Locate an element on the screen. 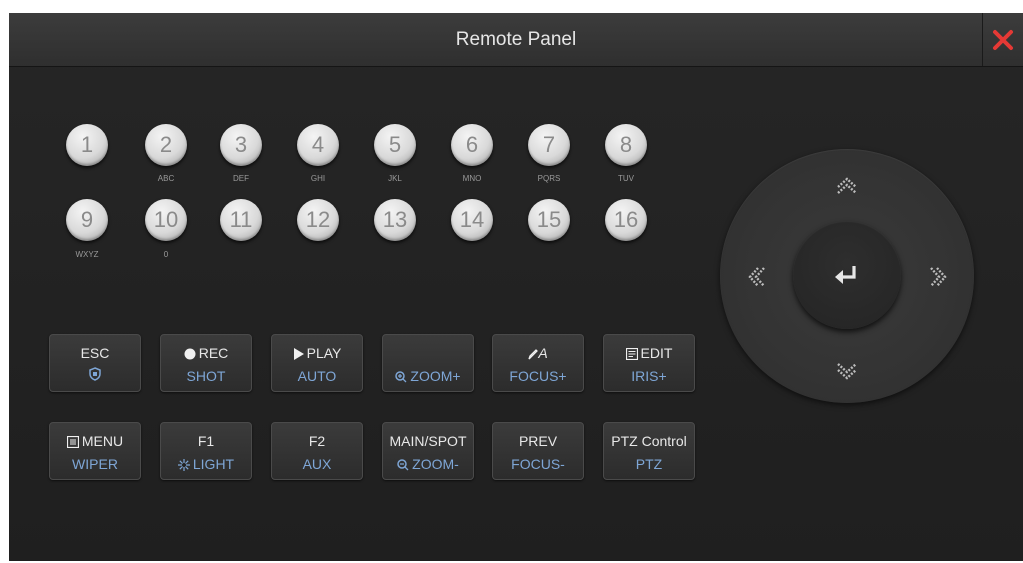  f2-button: F2 AUX is located at coordinates (317, 451).